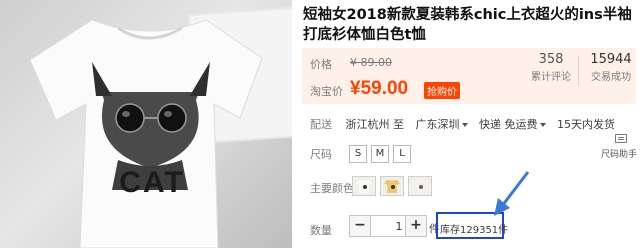  What do you see at coordinates (474, 230) in the screenshot?
I see `stock-count: 库存129351件` at bounding box center [474, 230].